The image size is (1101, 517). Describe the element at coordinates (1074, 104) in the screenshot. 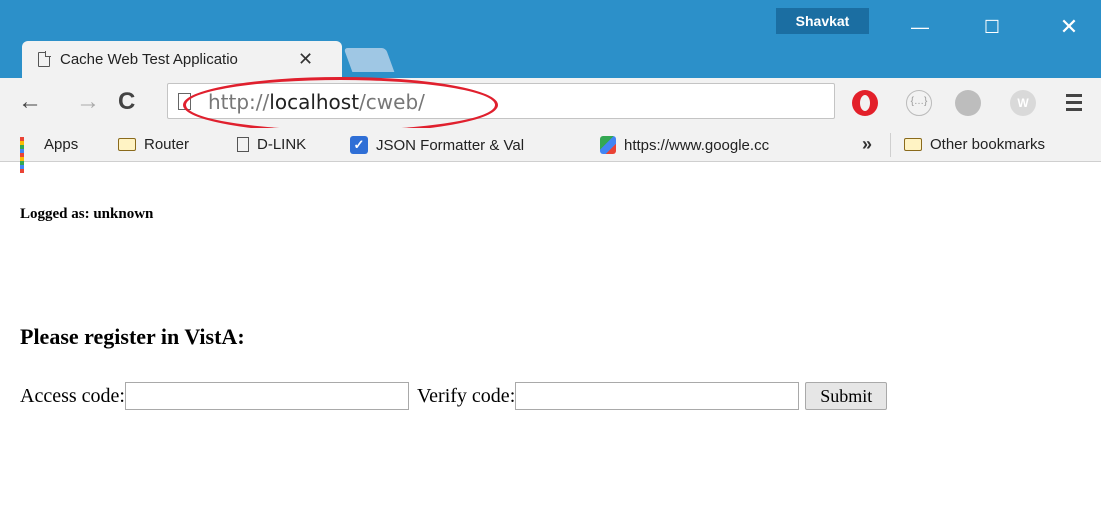

I see `menu-icon` at that location.